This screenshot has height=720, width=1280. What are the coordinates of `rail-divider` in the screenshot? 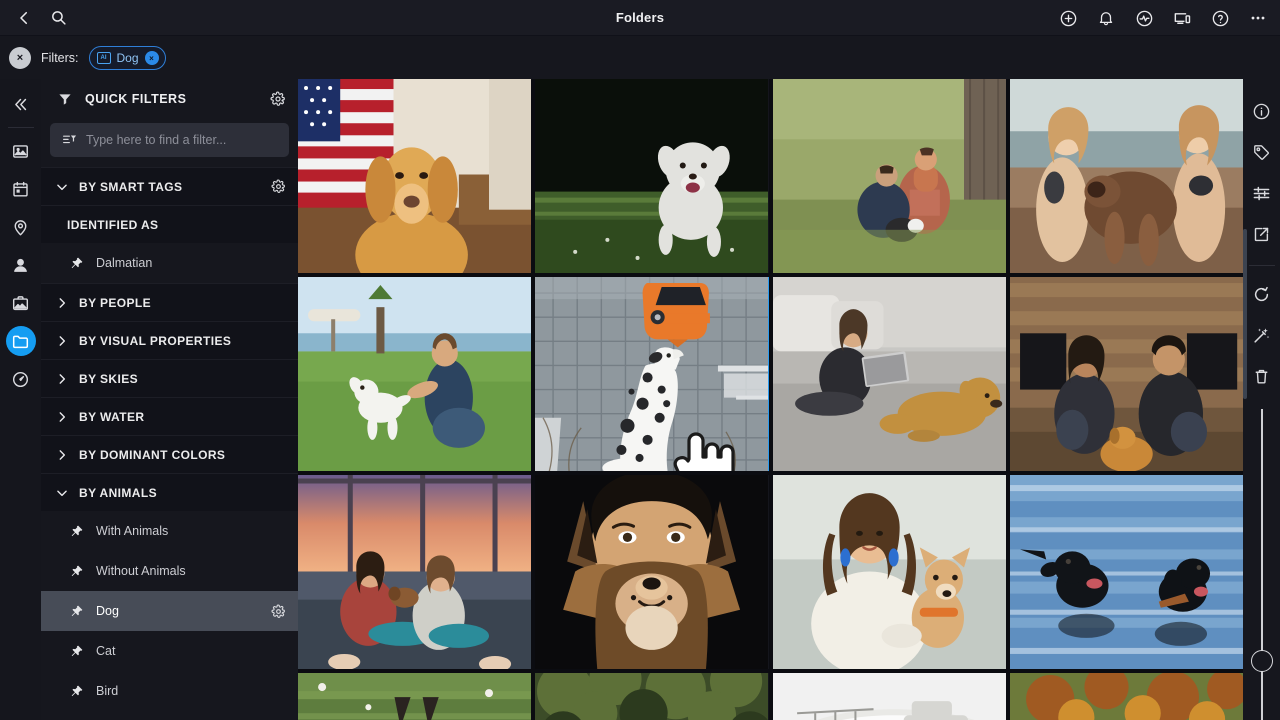 It's located at (20, 127).